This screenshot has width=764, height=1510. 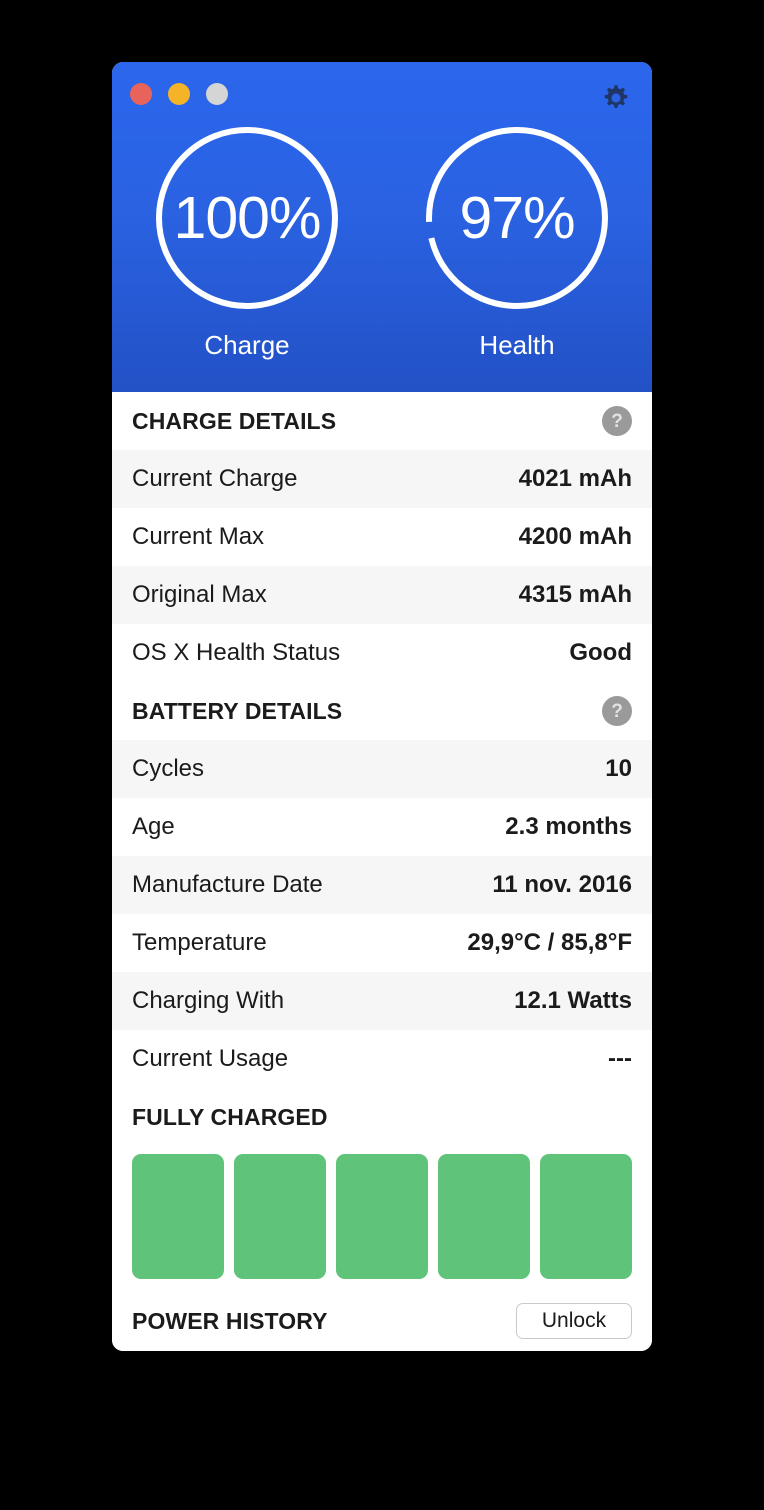 I want to click on gear-icon, so click(x=616, y=98).